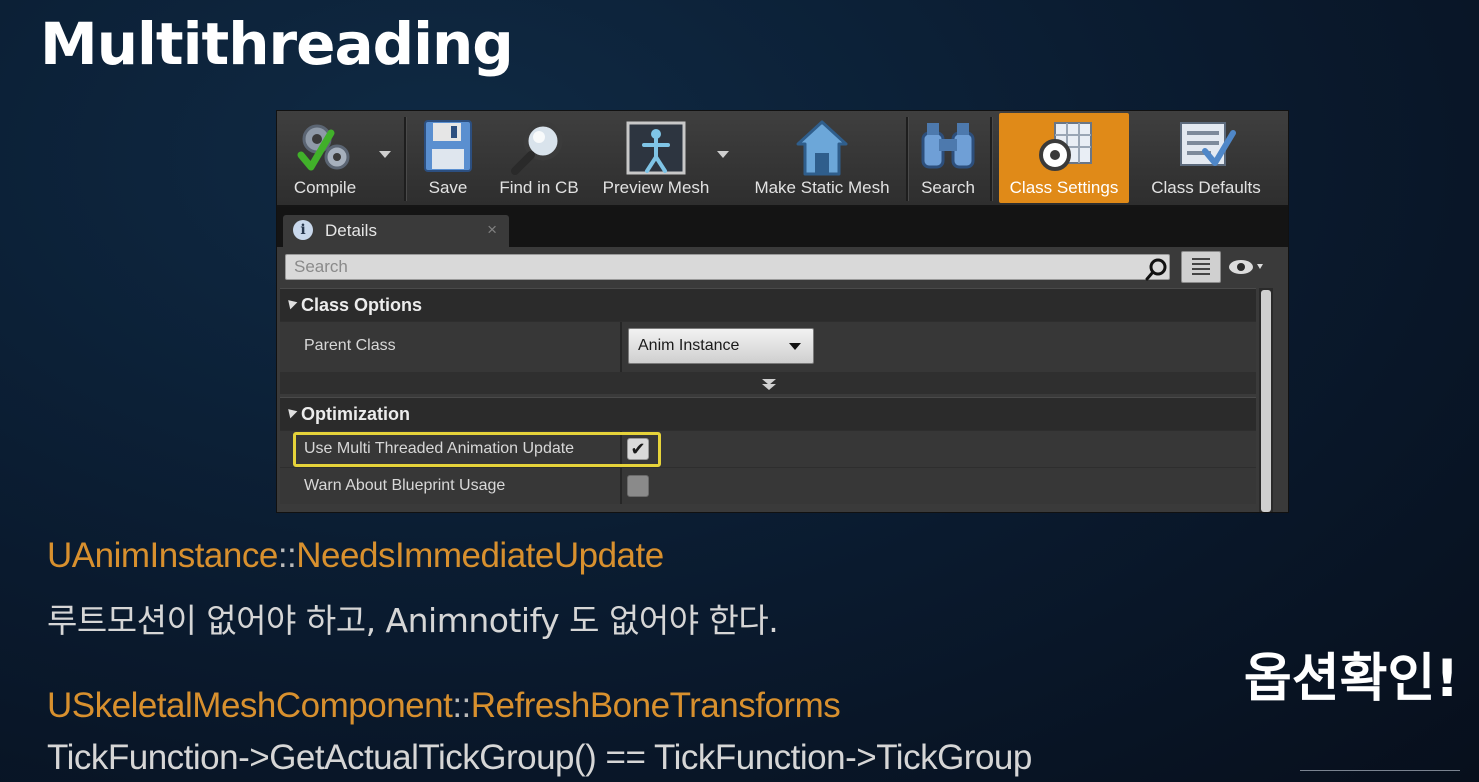  Describe the element at coordinates (768, 304) in the screenshot. I see `section-header-class-options: Class Options` at that location.